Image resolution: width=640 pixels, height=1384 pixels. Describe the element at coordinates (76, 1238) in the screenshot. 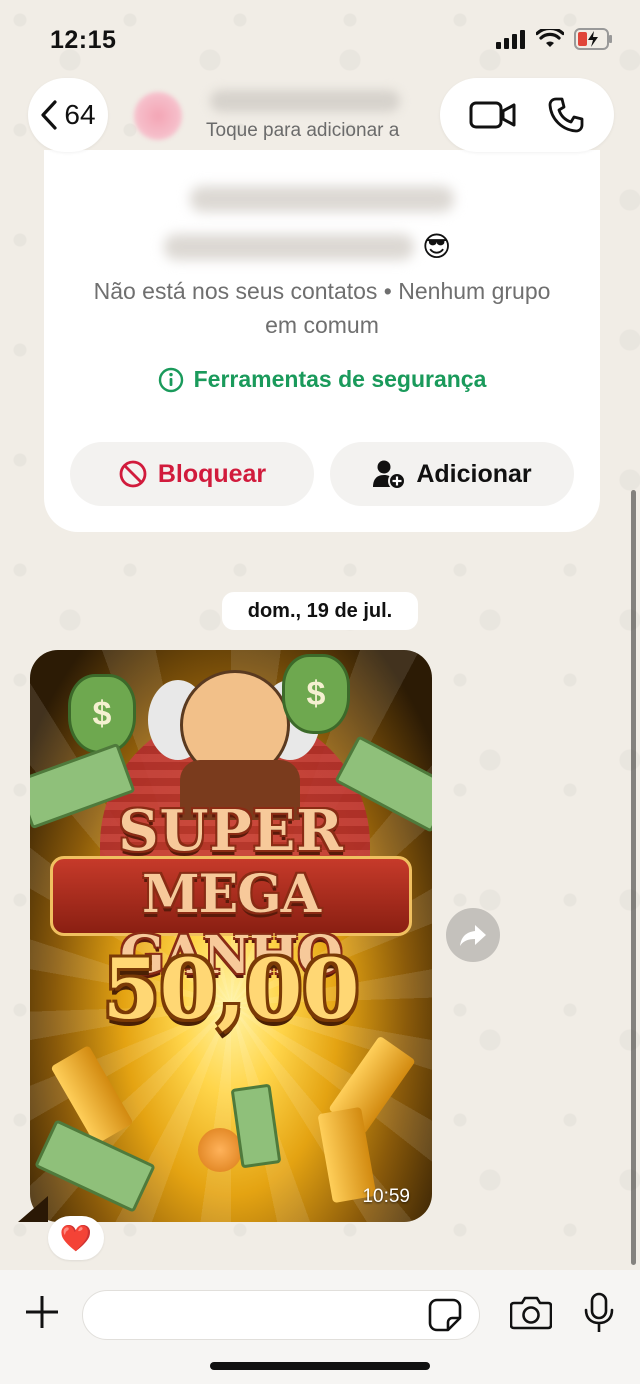

I see `heart-reaction: ❤️` at that location.